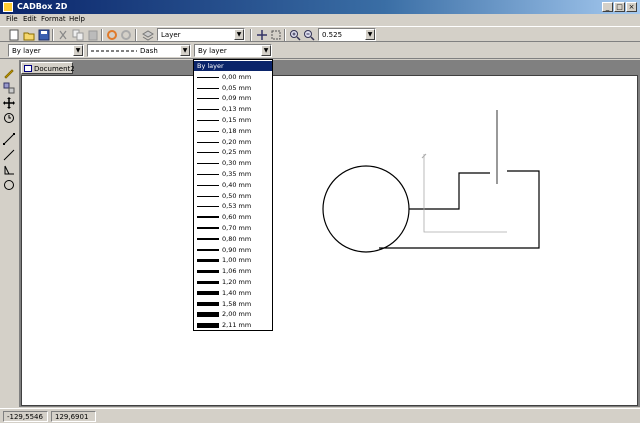 This screenshot has height=423, width=640. I want to click on document-tab: Document2, so click(48, 68).